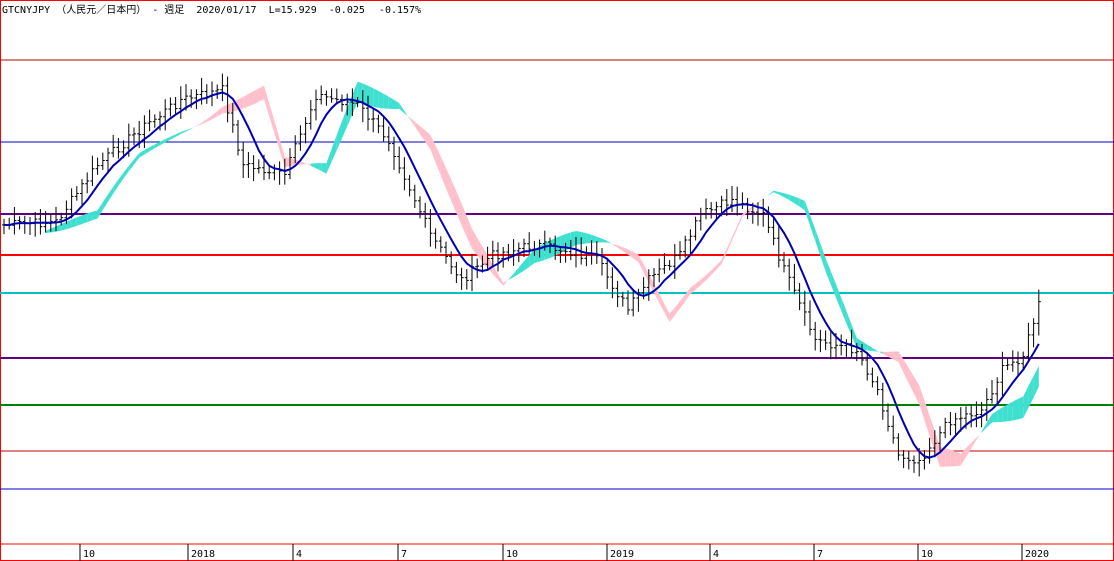 The width and height of the screenshot is (1114, 561). What do you see at coordinates (564, 552) in the screenshot?
I see `x-axis-ticks: 10 2018 4 7 10 2019 4 7 10 2020` at bounding box center [564, 552].